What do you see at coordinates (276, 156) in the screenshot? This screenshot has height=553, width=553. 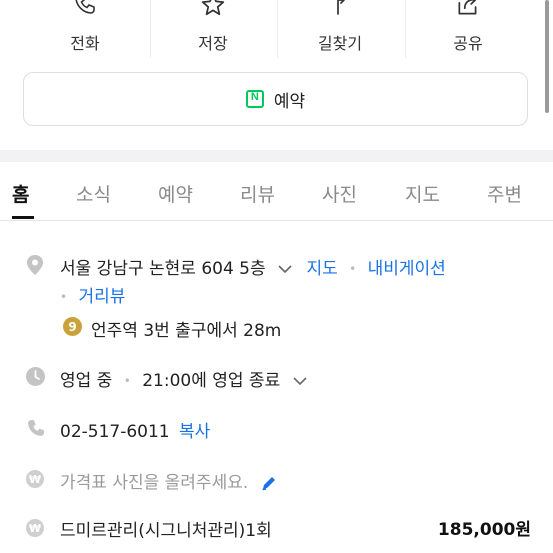 I see `section-gap` at bounding box center [276, 156].